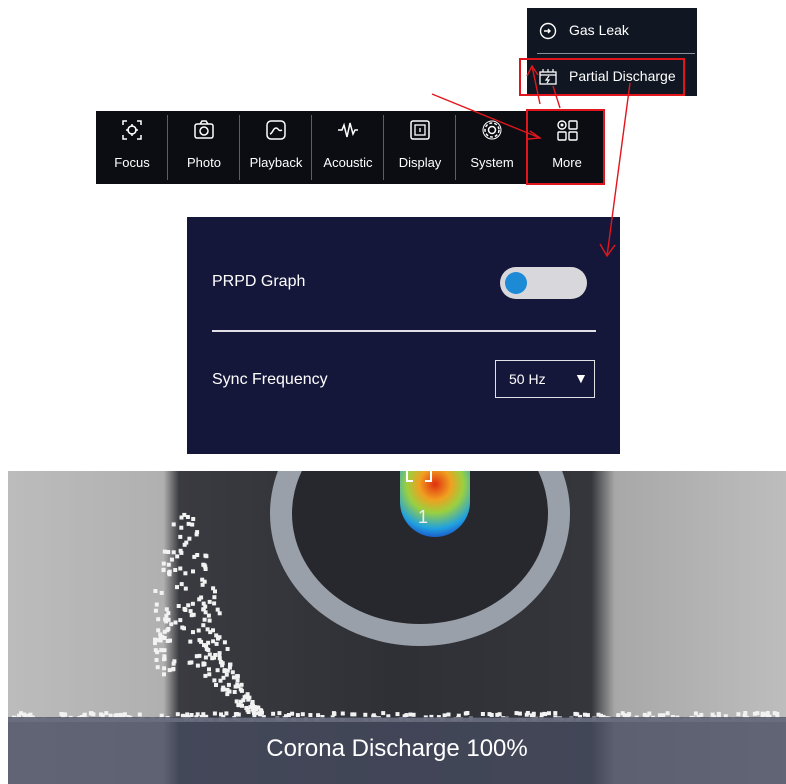 The image size is (786, 784). What do you see at coordinates (486, 116) in the screenshot?
I see `arrow-to-more` at bounding box center [486, 116].